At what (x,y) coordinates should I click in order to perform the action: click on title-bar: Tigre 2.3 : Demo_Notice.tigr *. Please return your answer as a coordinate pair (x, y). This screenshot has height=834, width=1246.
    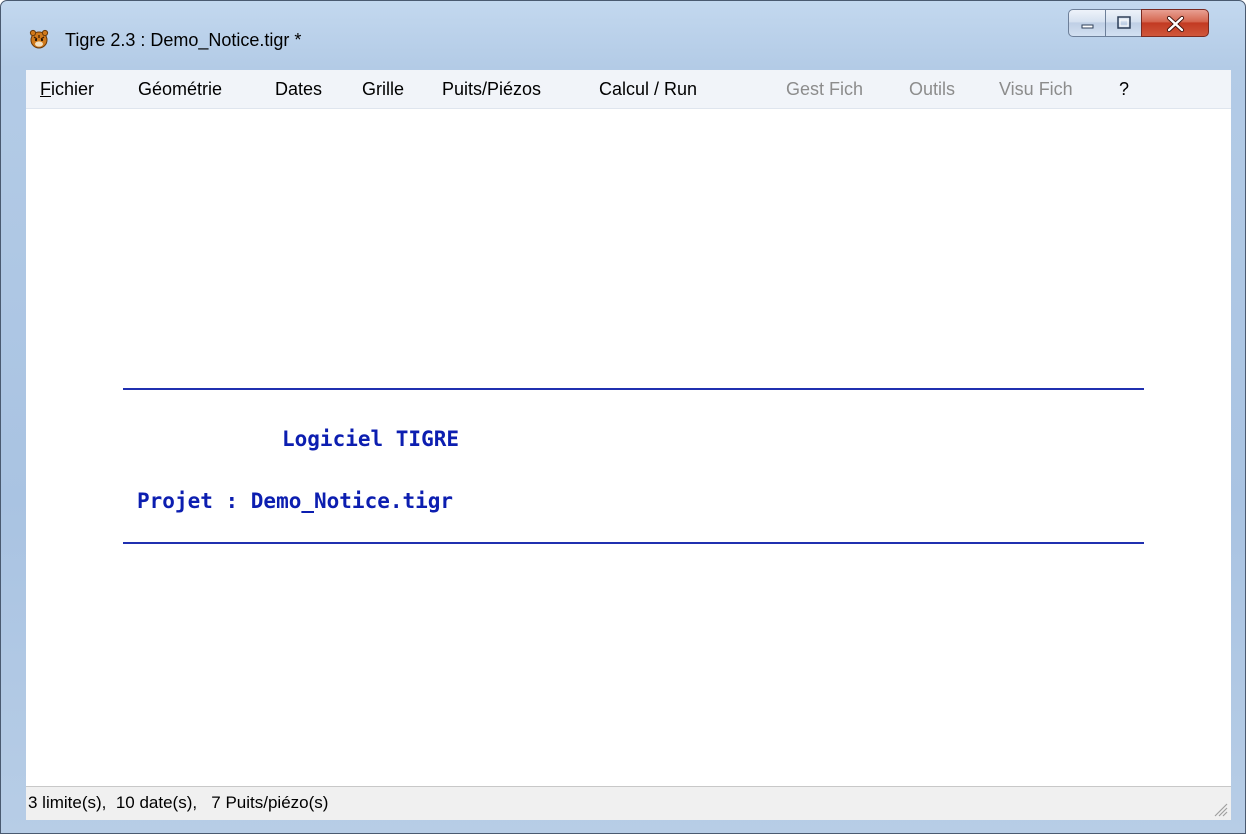
    Looking at the image, I should click on (623, 34).